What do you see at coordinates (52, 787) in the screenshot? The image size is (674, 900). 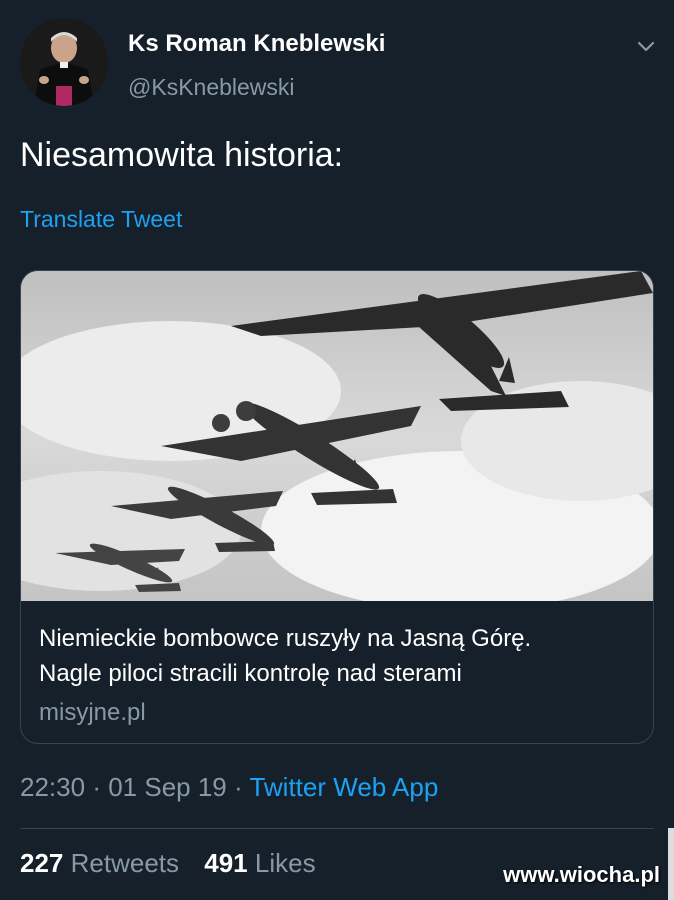 I see `tweet-time: 22:30` at bounding box center [52, 787].